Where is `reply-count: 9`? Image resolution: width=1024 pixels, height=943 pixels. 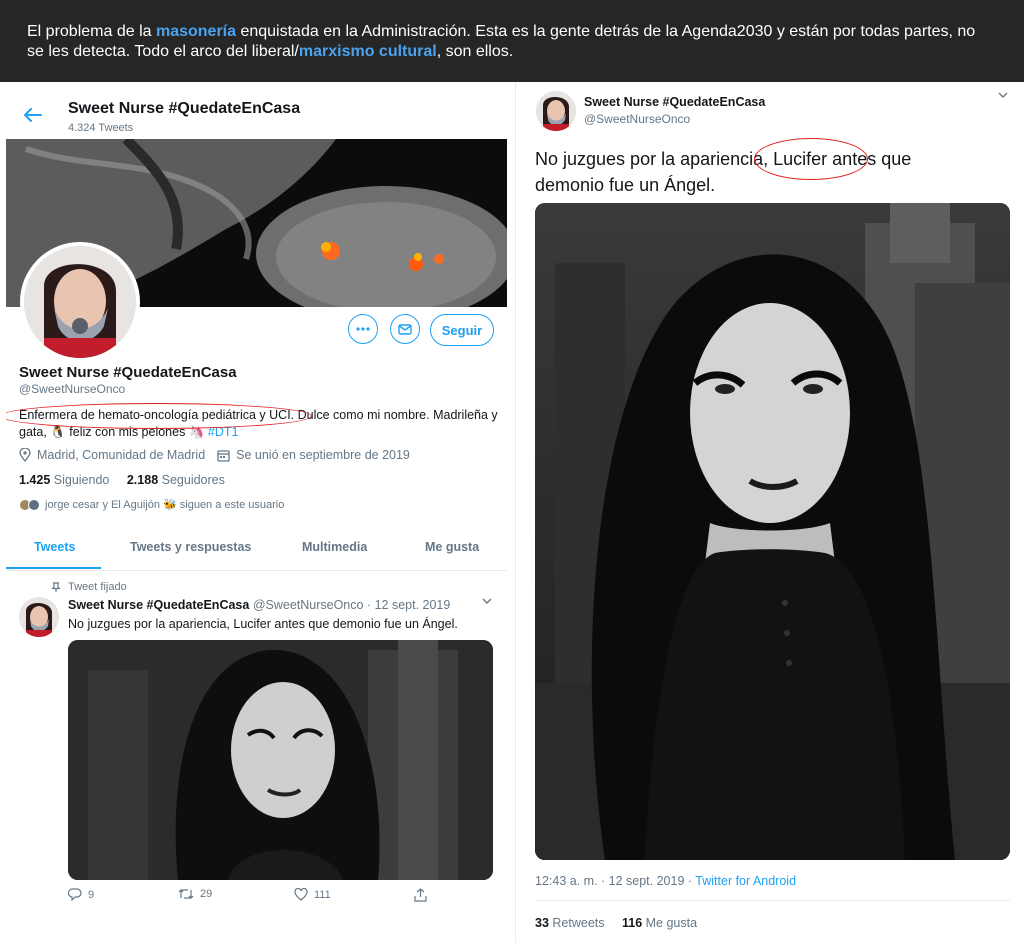 reply-count: 9 is located at coordinates (91, 894).